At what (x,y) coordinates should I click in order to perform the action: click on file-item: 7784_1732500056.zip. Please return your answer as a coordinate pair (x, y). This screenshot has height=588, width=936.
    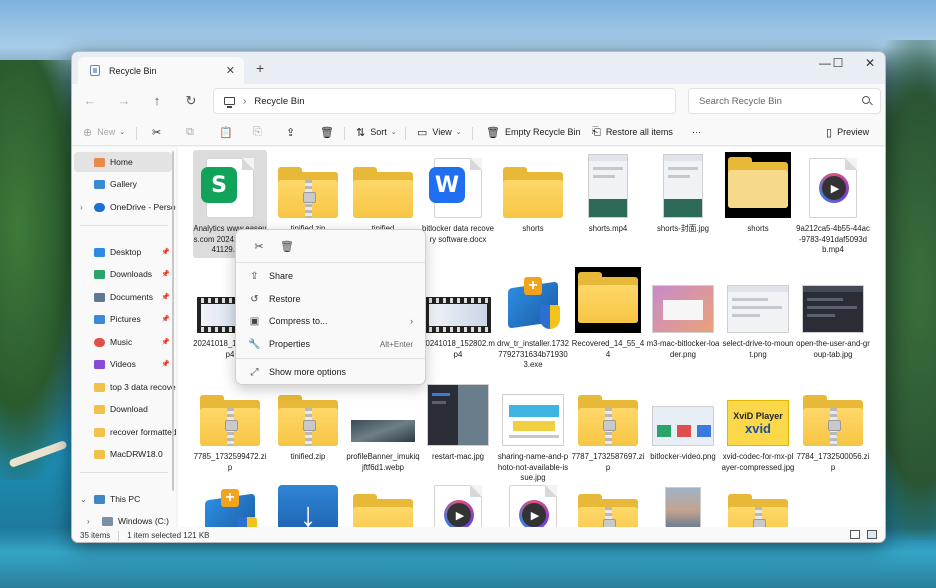
    Looking at the image, I should click on (833, 432).